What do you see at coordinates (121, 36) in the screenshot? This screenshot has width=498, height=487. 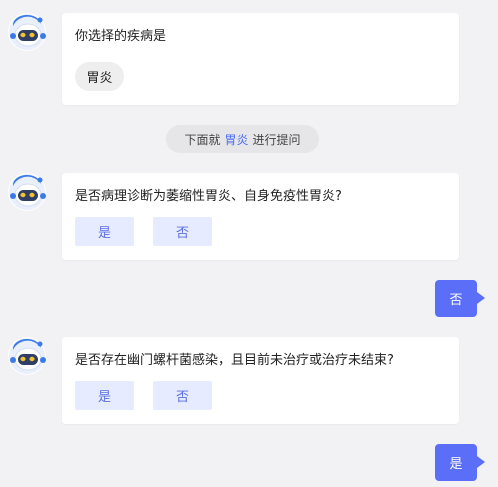 I see `message-text: 你选择的疾病是` at bounding box center [121, 36].